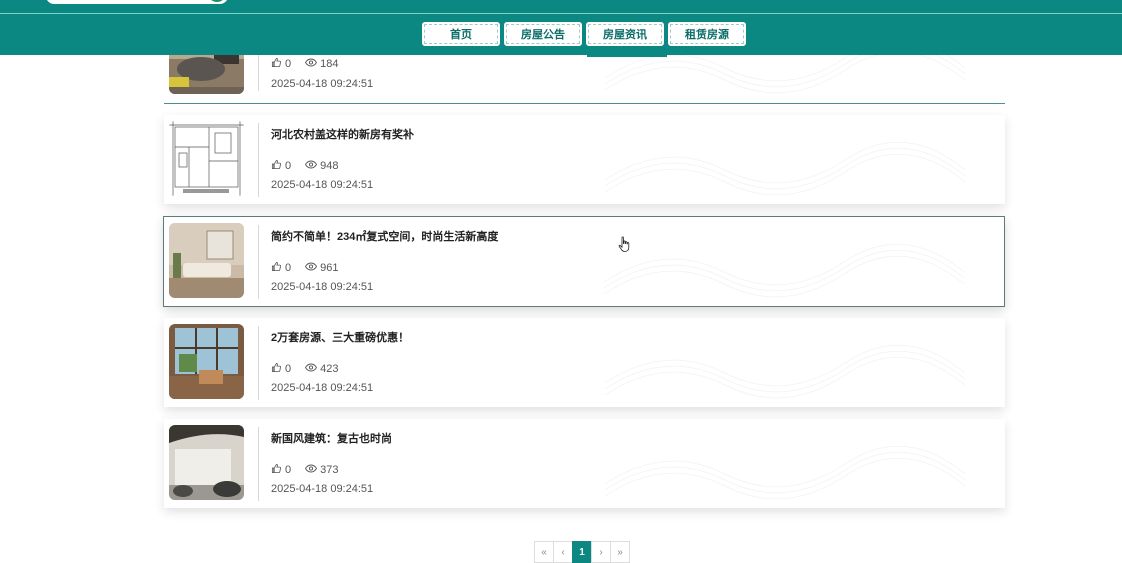 This screenshot has width=1122, height=563. I want to click on prev-page-button: ‹, so click(563, 552).